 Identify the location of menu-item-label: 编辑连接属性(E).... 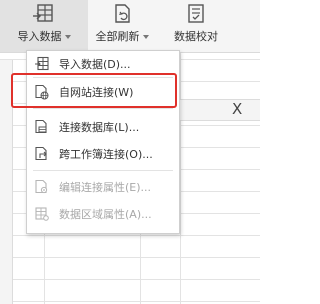
(105, 187).